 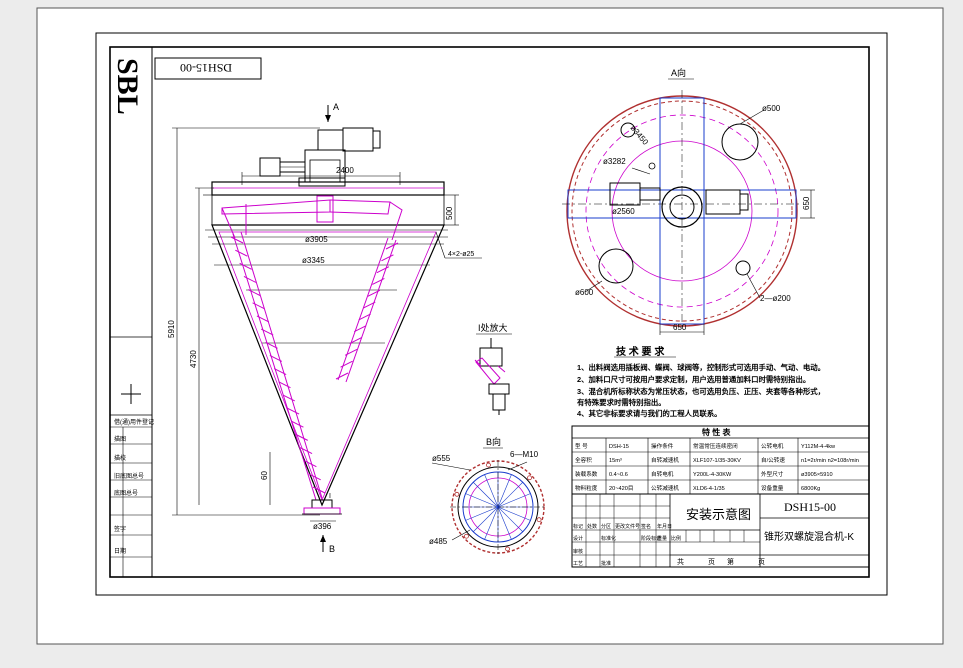 I want to click on a-dim-d3282: ø3282, so click(x=614, y=161).